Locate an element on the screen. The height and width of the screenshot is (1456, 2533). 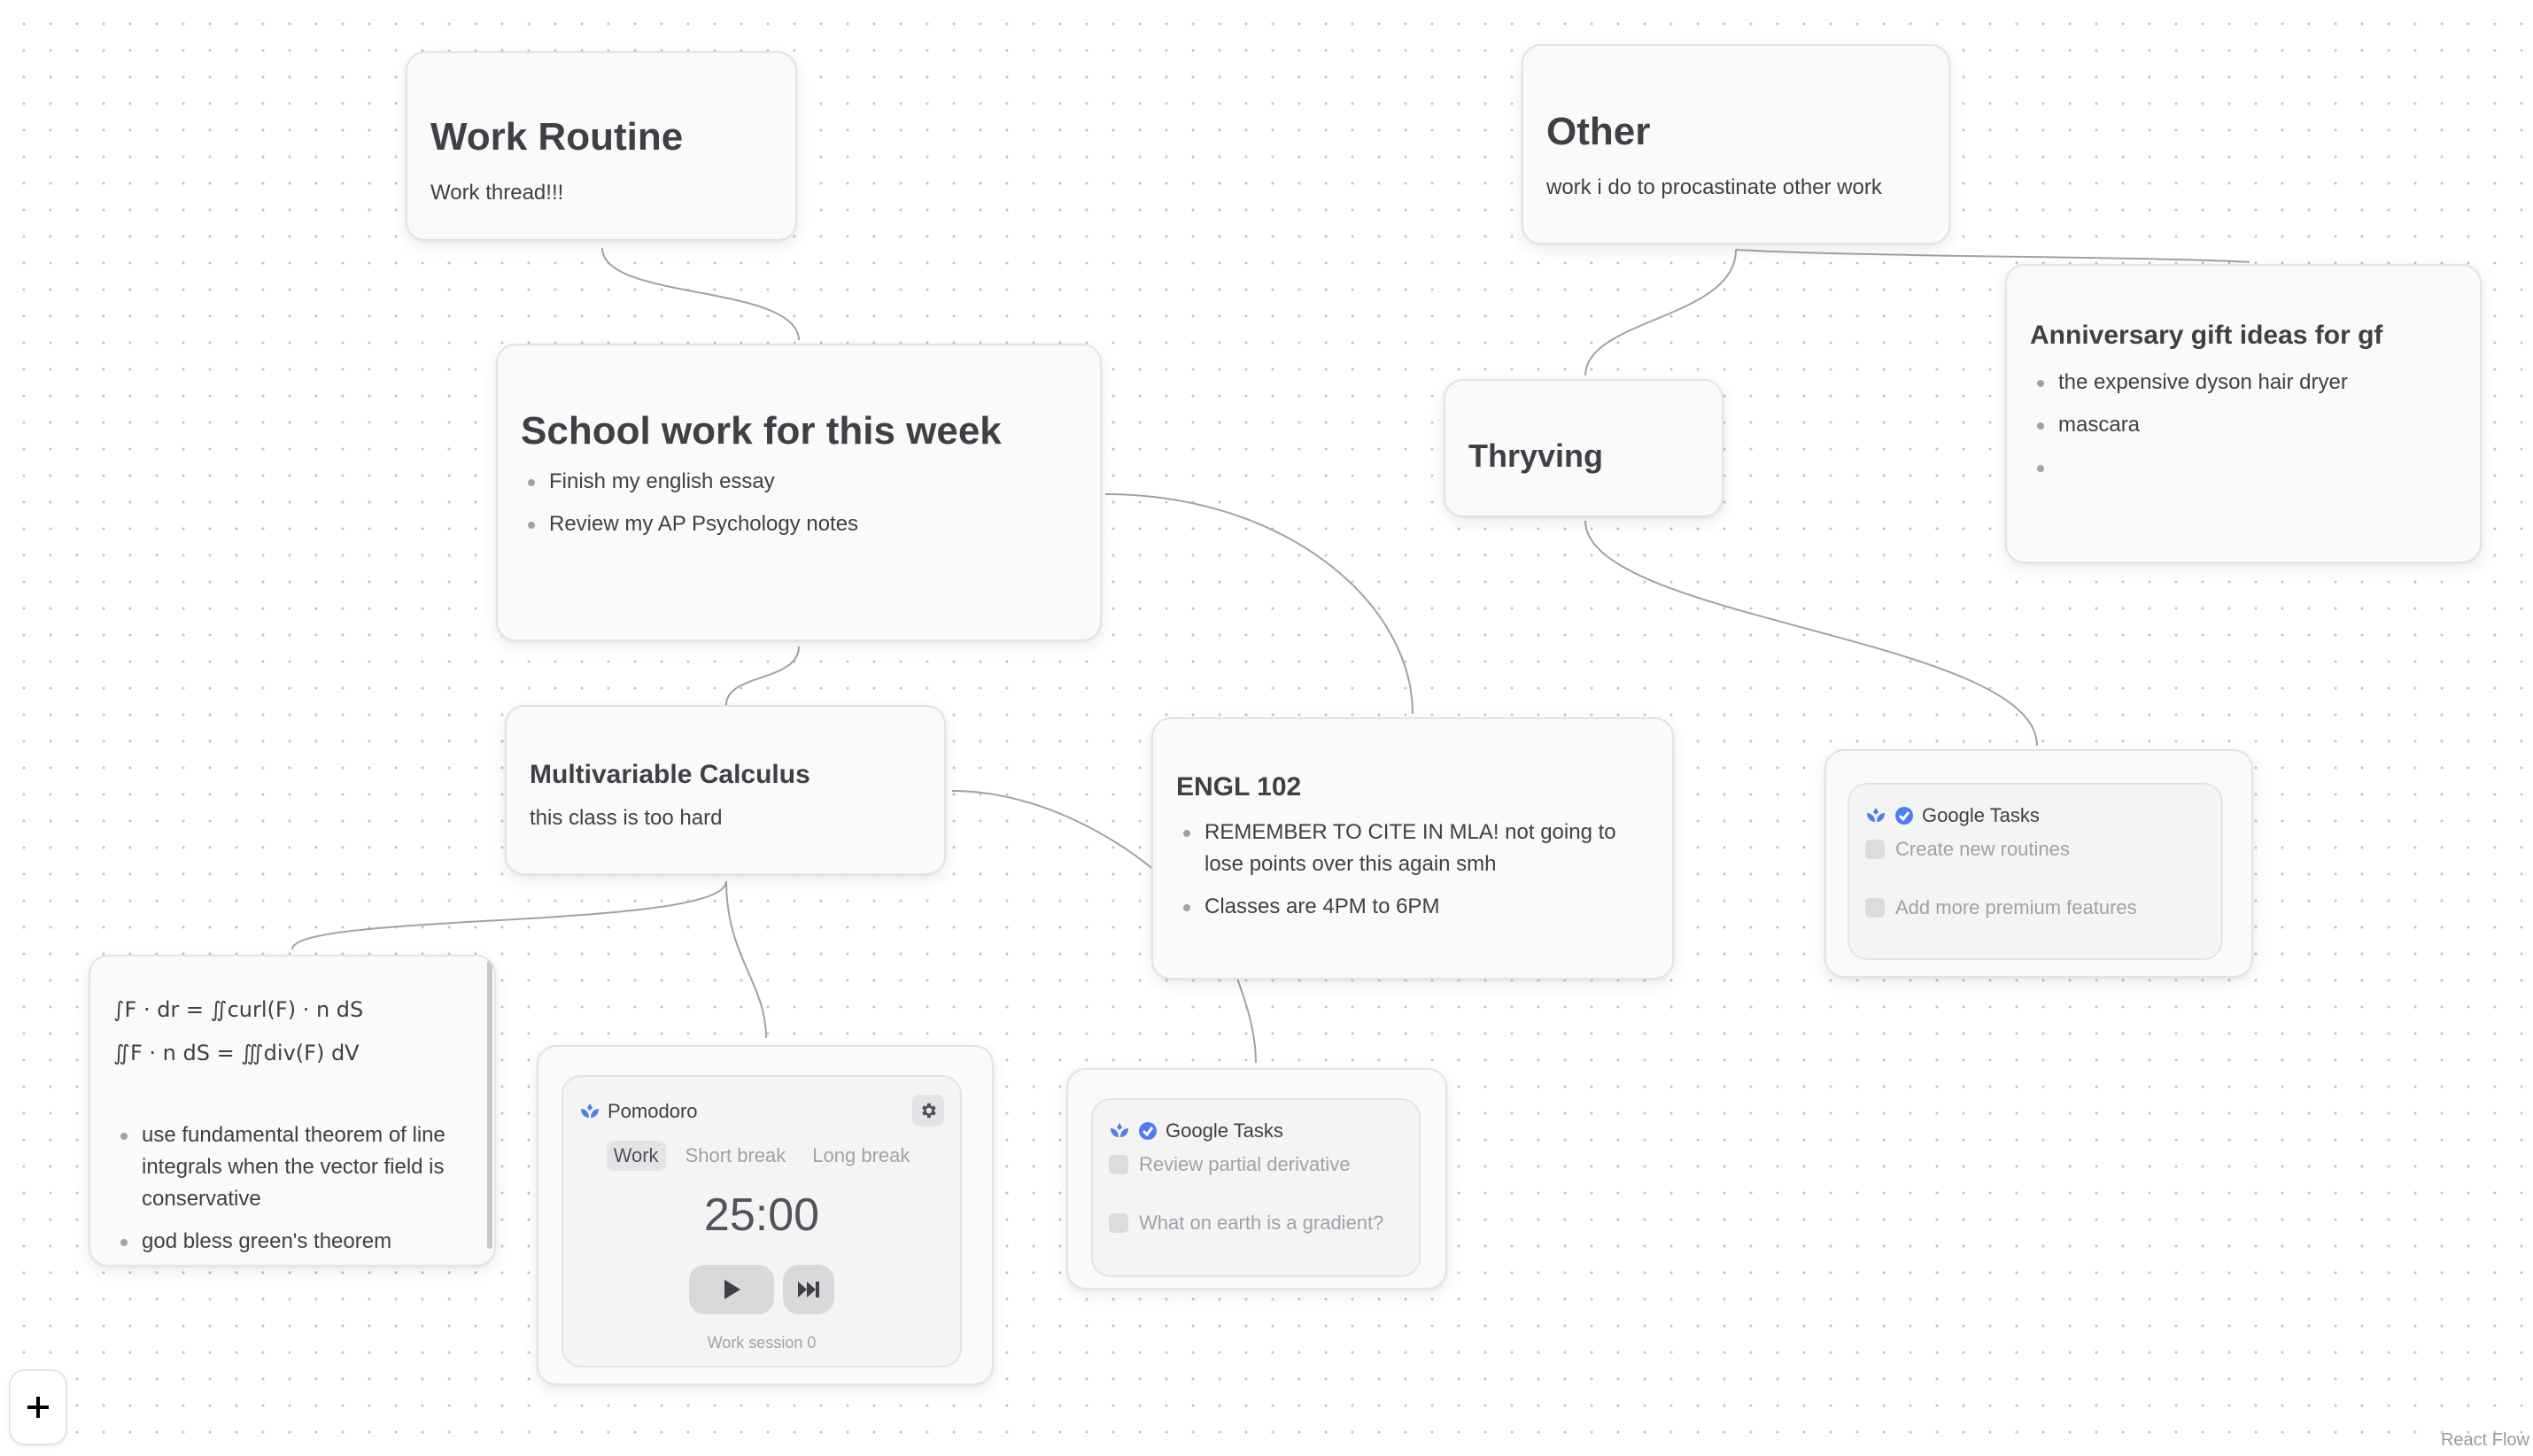
node-thryving: Thryving is located at coordinates (1584, 448).